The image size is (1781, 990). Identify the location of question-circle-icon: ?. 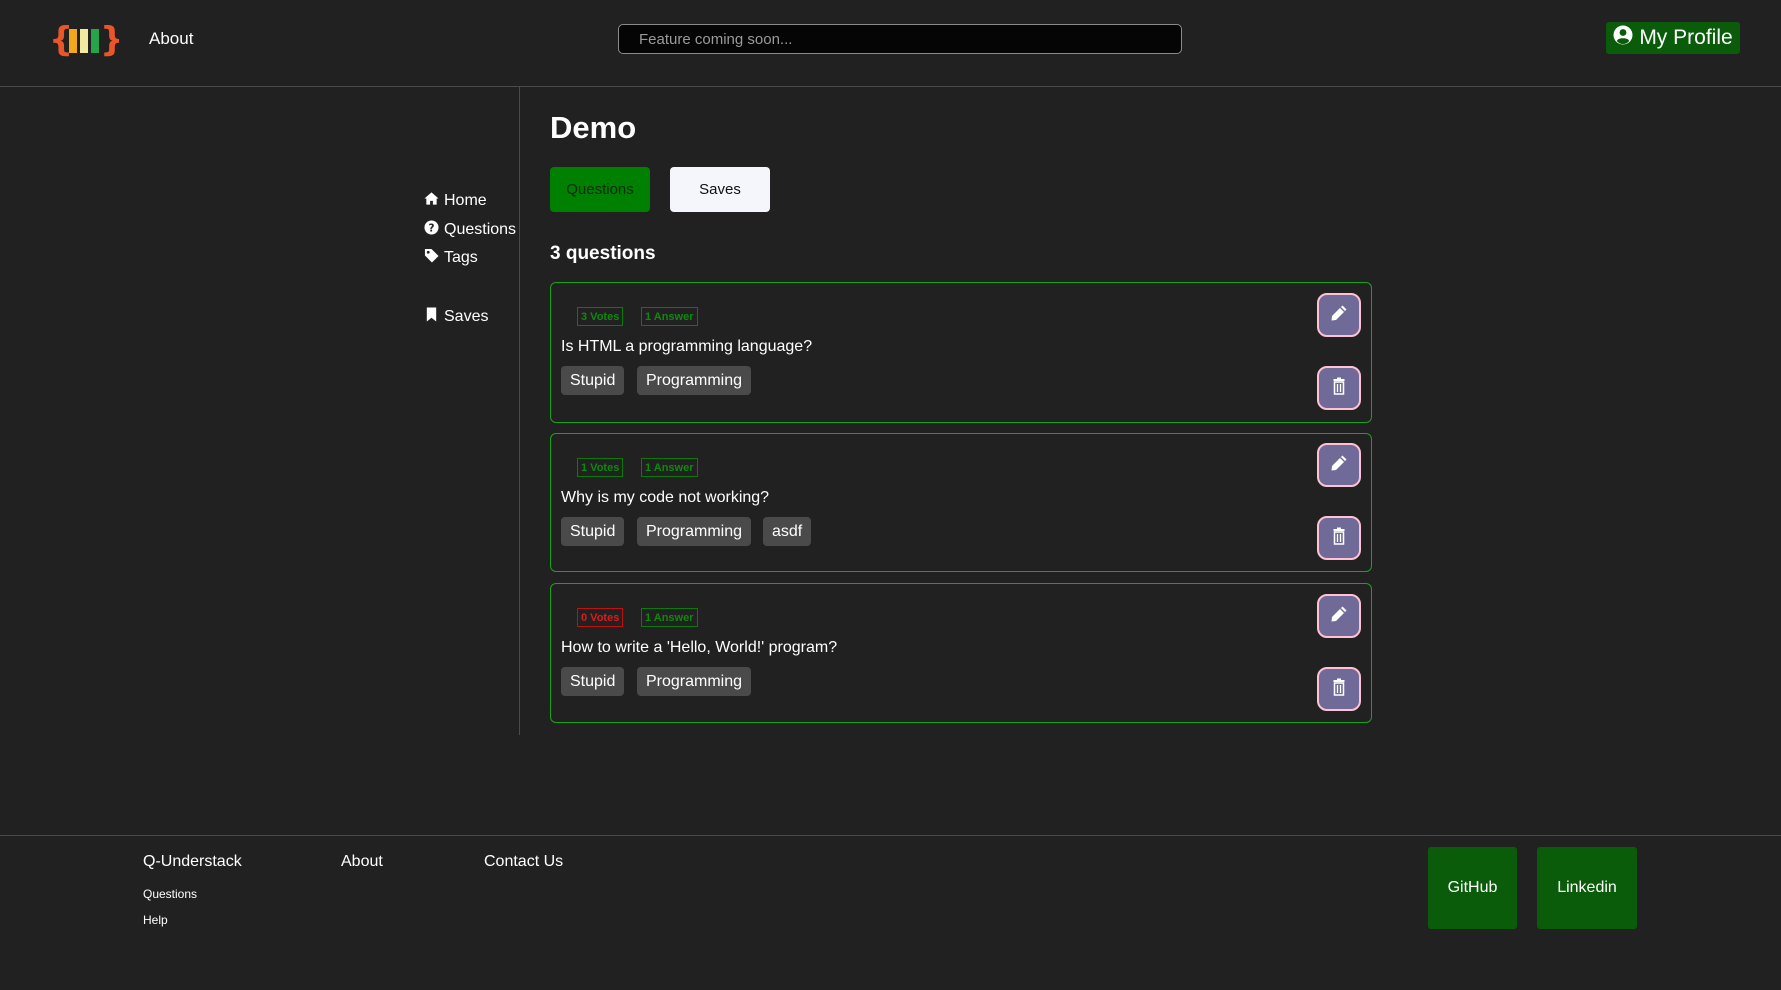
(431, 230).